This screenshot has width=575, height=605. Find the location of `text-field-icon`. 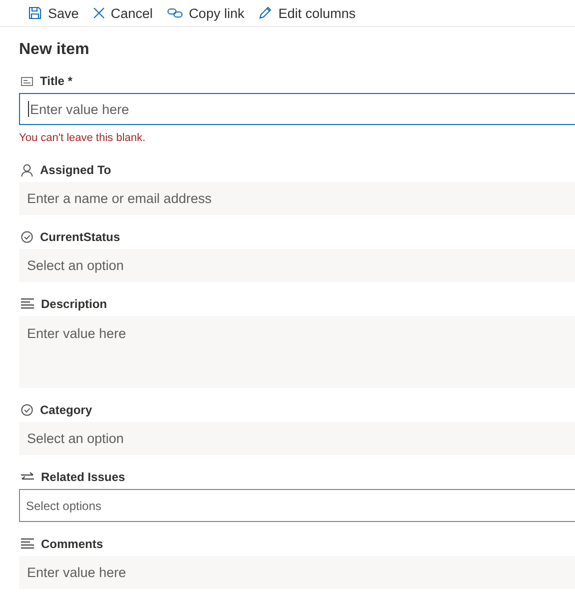

text-field-icon is located at coordinates (27, 81).